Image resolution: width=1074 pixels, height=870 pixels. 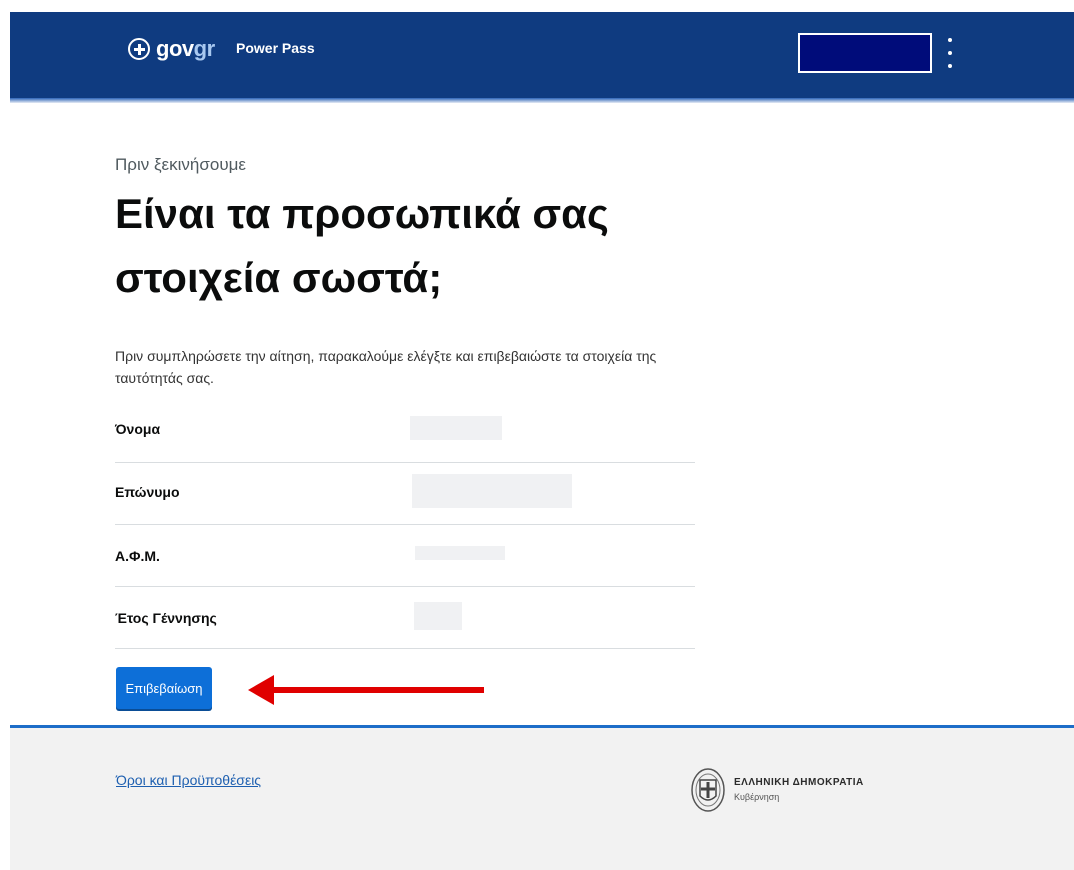 I want to click on logo-gov-text: gov, so click(x=175, y=48).